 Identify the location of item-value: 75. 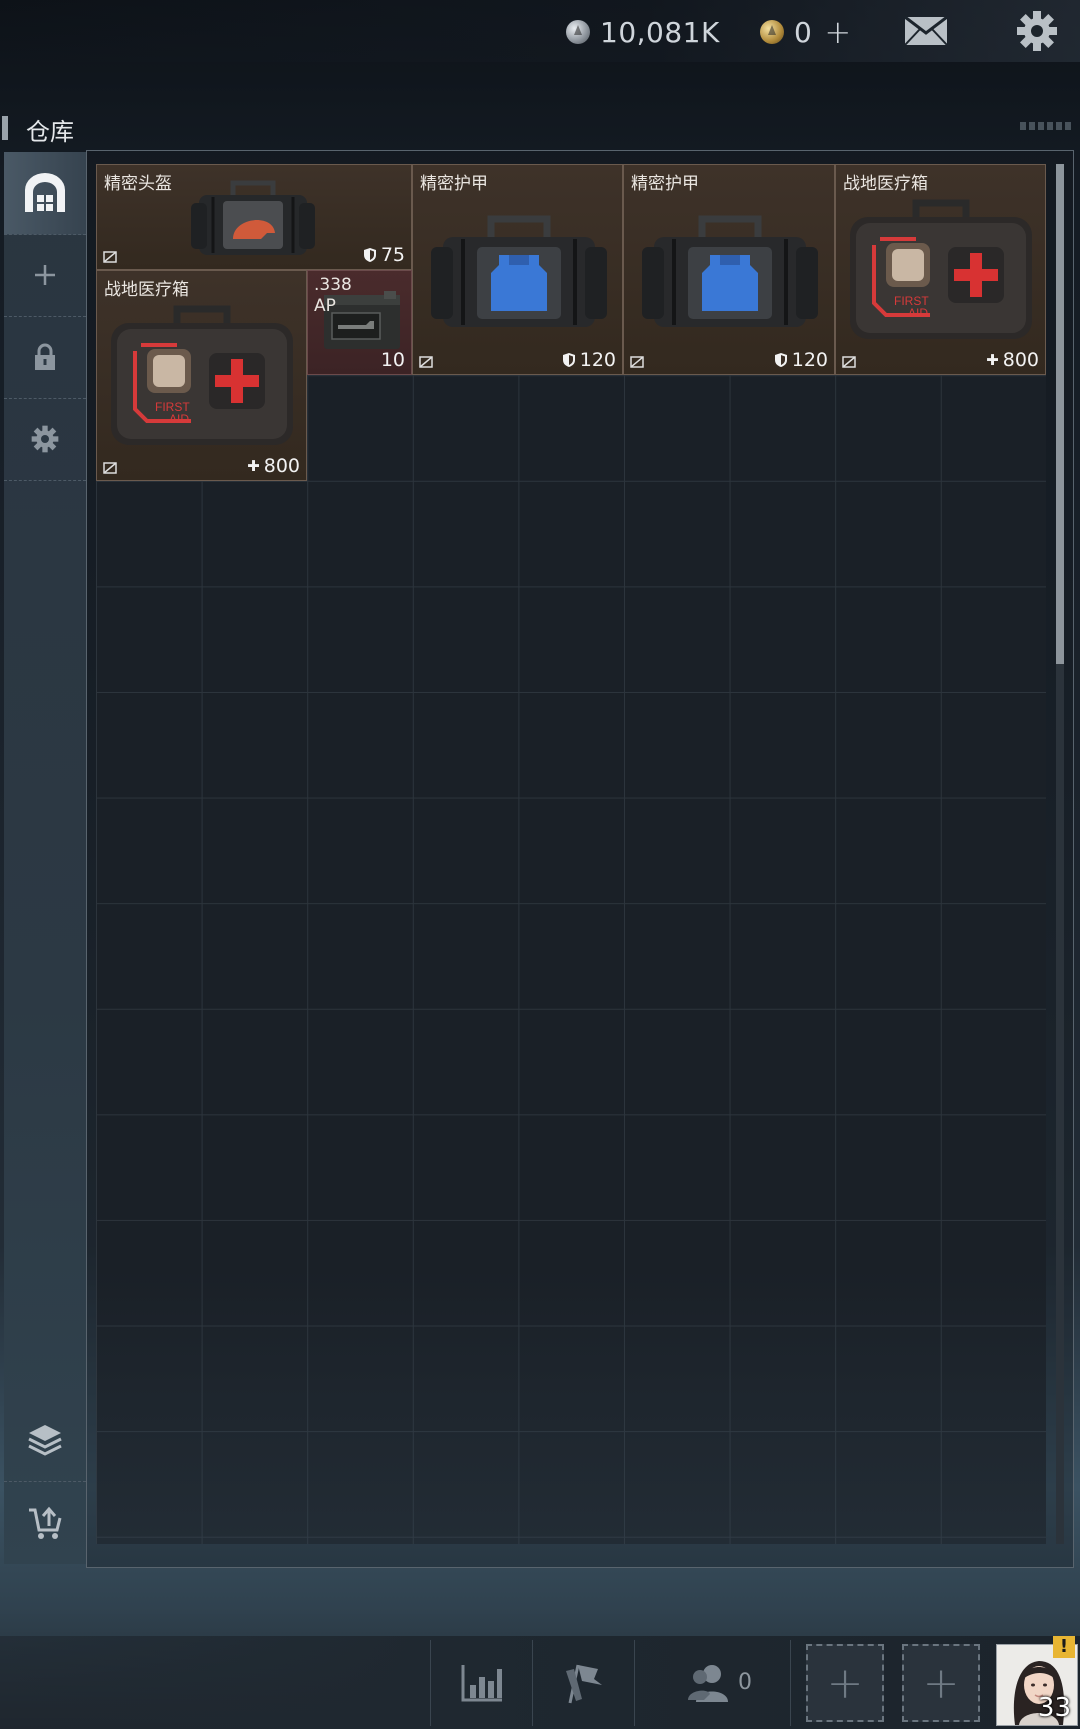
(392, 255).